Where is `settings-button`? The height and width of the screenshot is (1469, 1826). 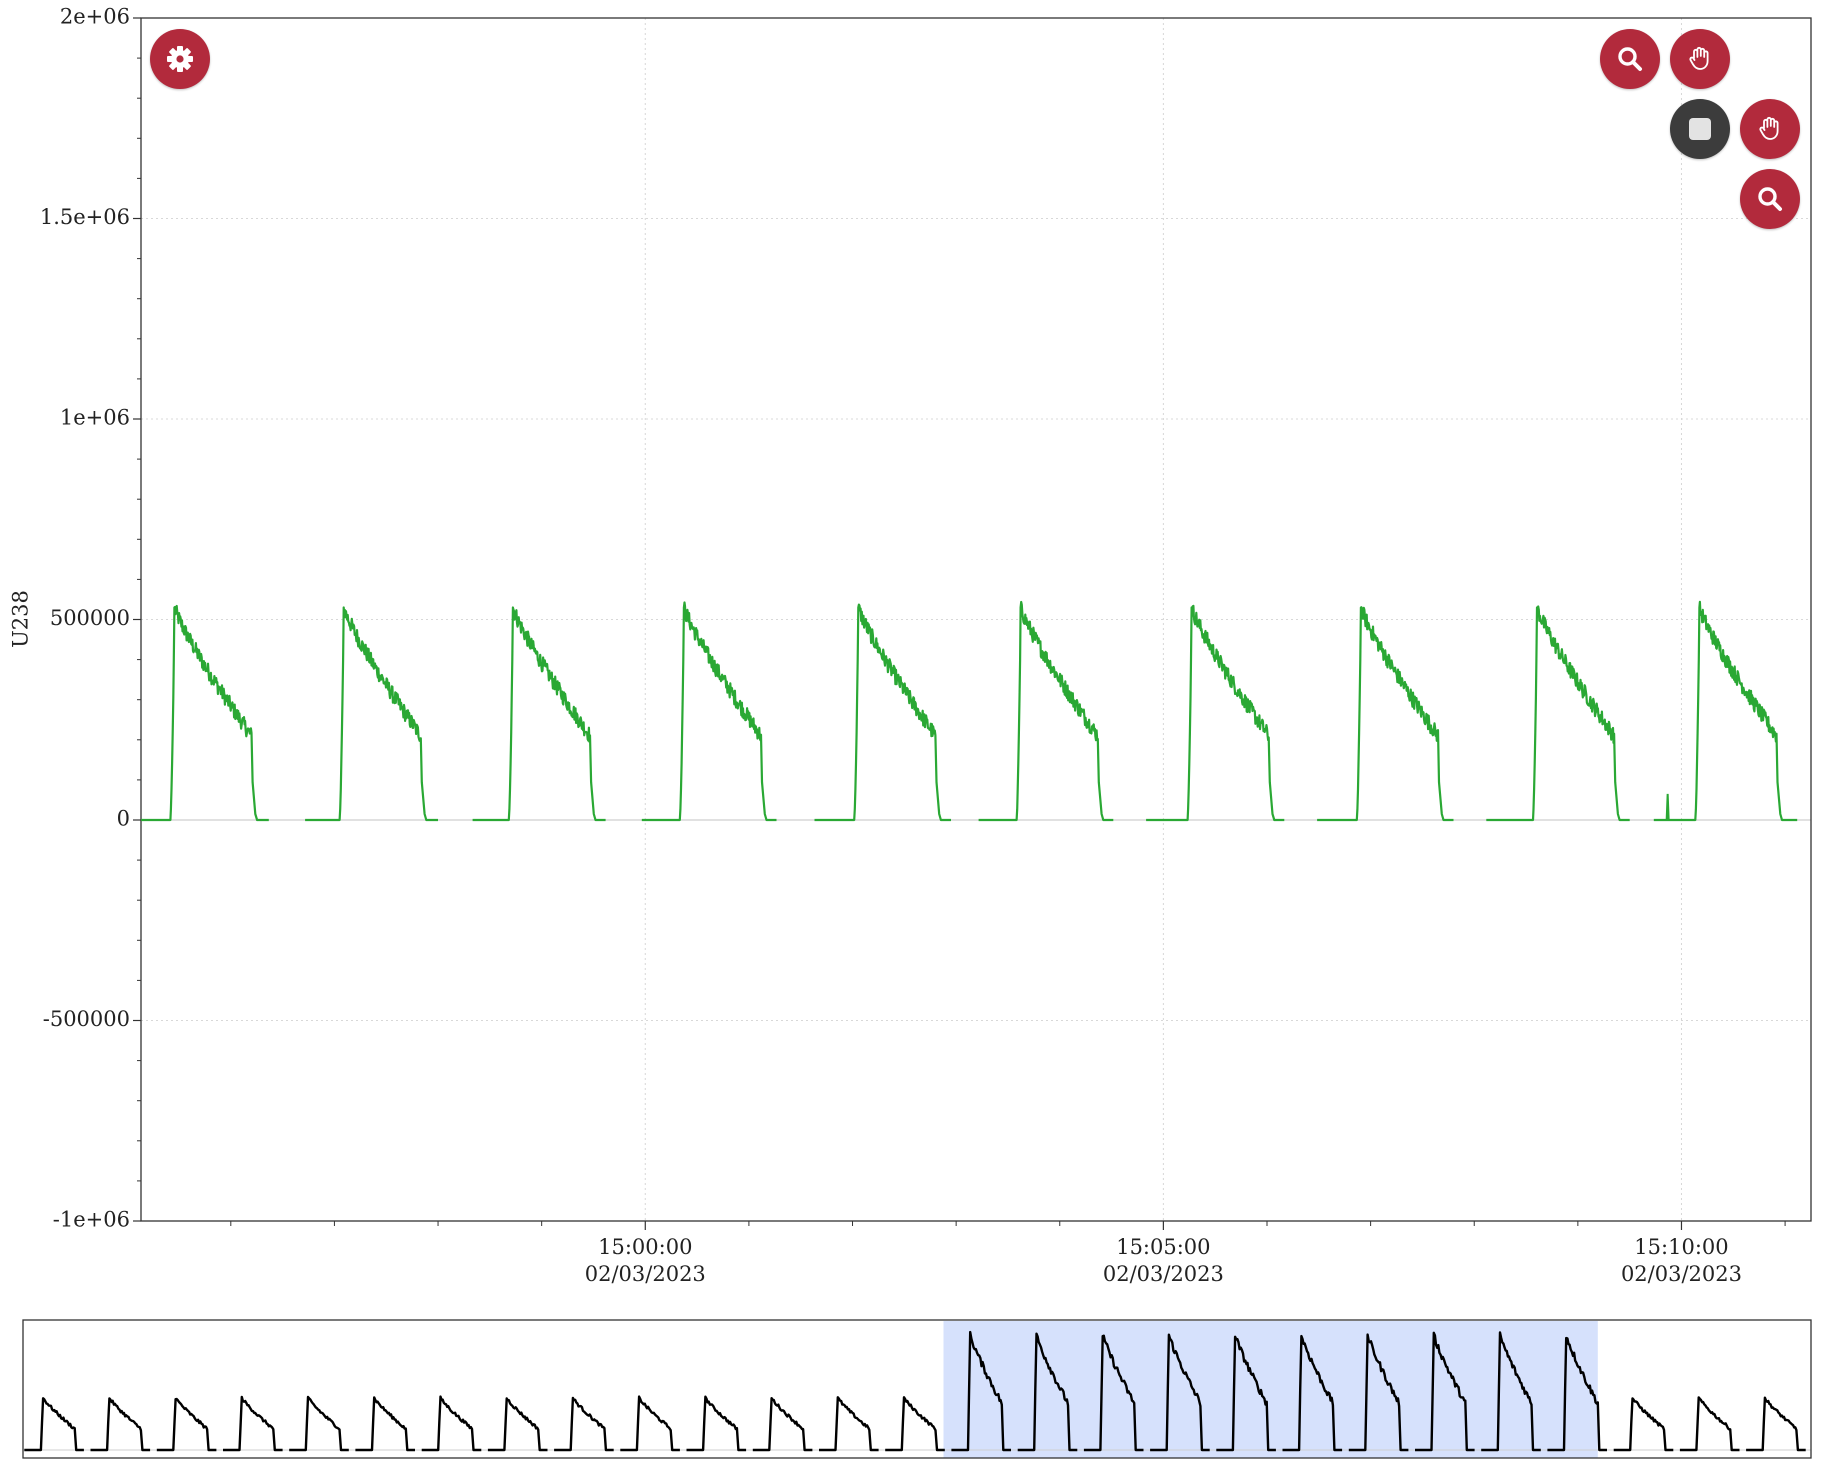
settings-button is located at coordinates (180, 59).